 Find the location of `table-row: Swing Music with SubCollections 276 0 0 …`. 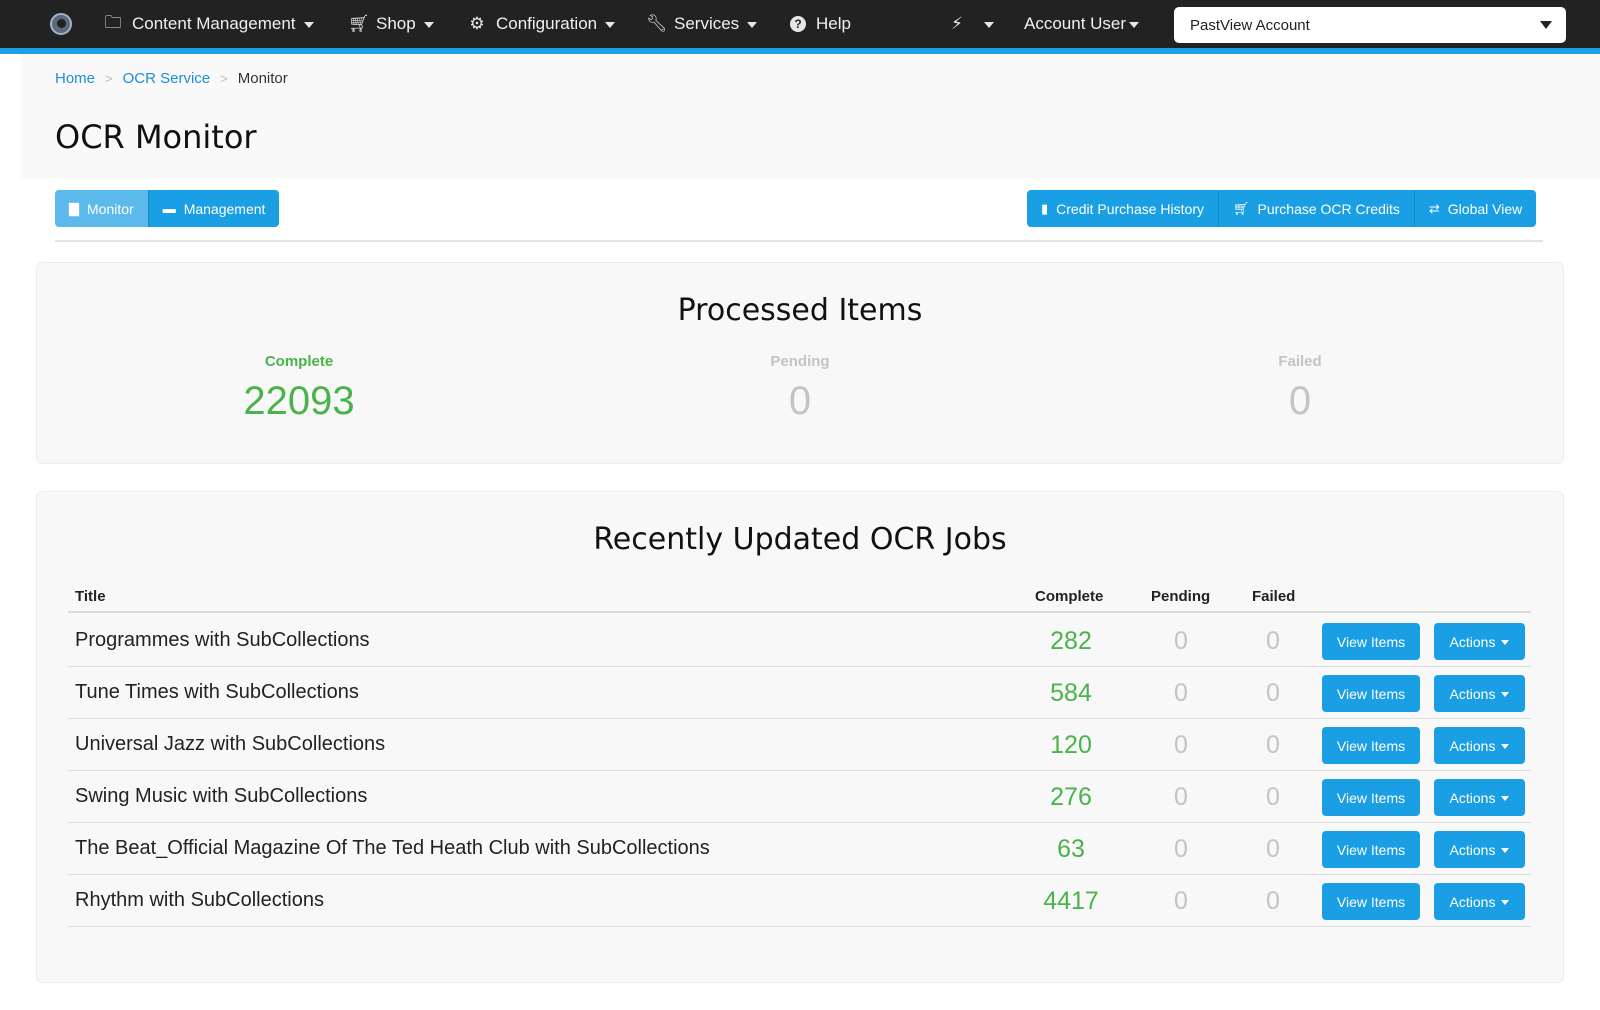

table-row: Swing Music with SubCollections 276 0 0 … is located at coordinates (799, 797).